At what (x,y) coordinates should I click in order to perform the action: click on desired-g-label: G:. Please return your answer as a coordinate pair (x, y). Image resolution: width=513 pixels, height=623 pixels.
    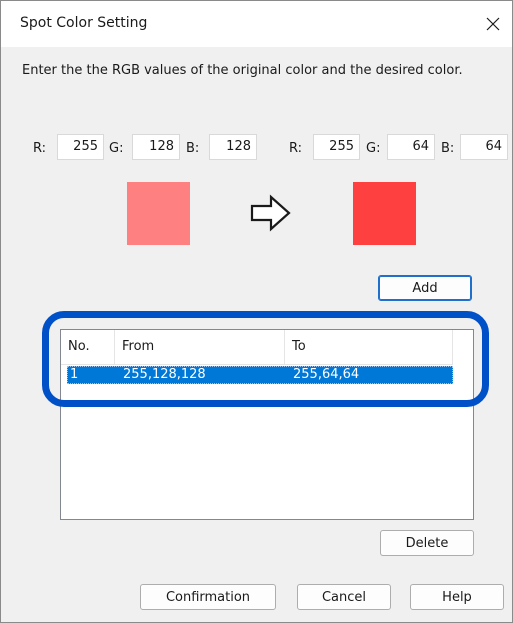
    Looking at the image, I should click on (373, 148).